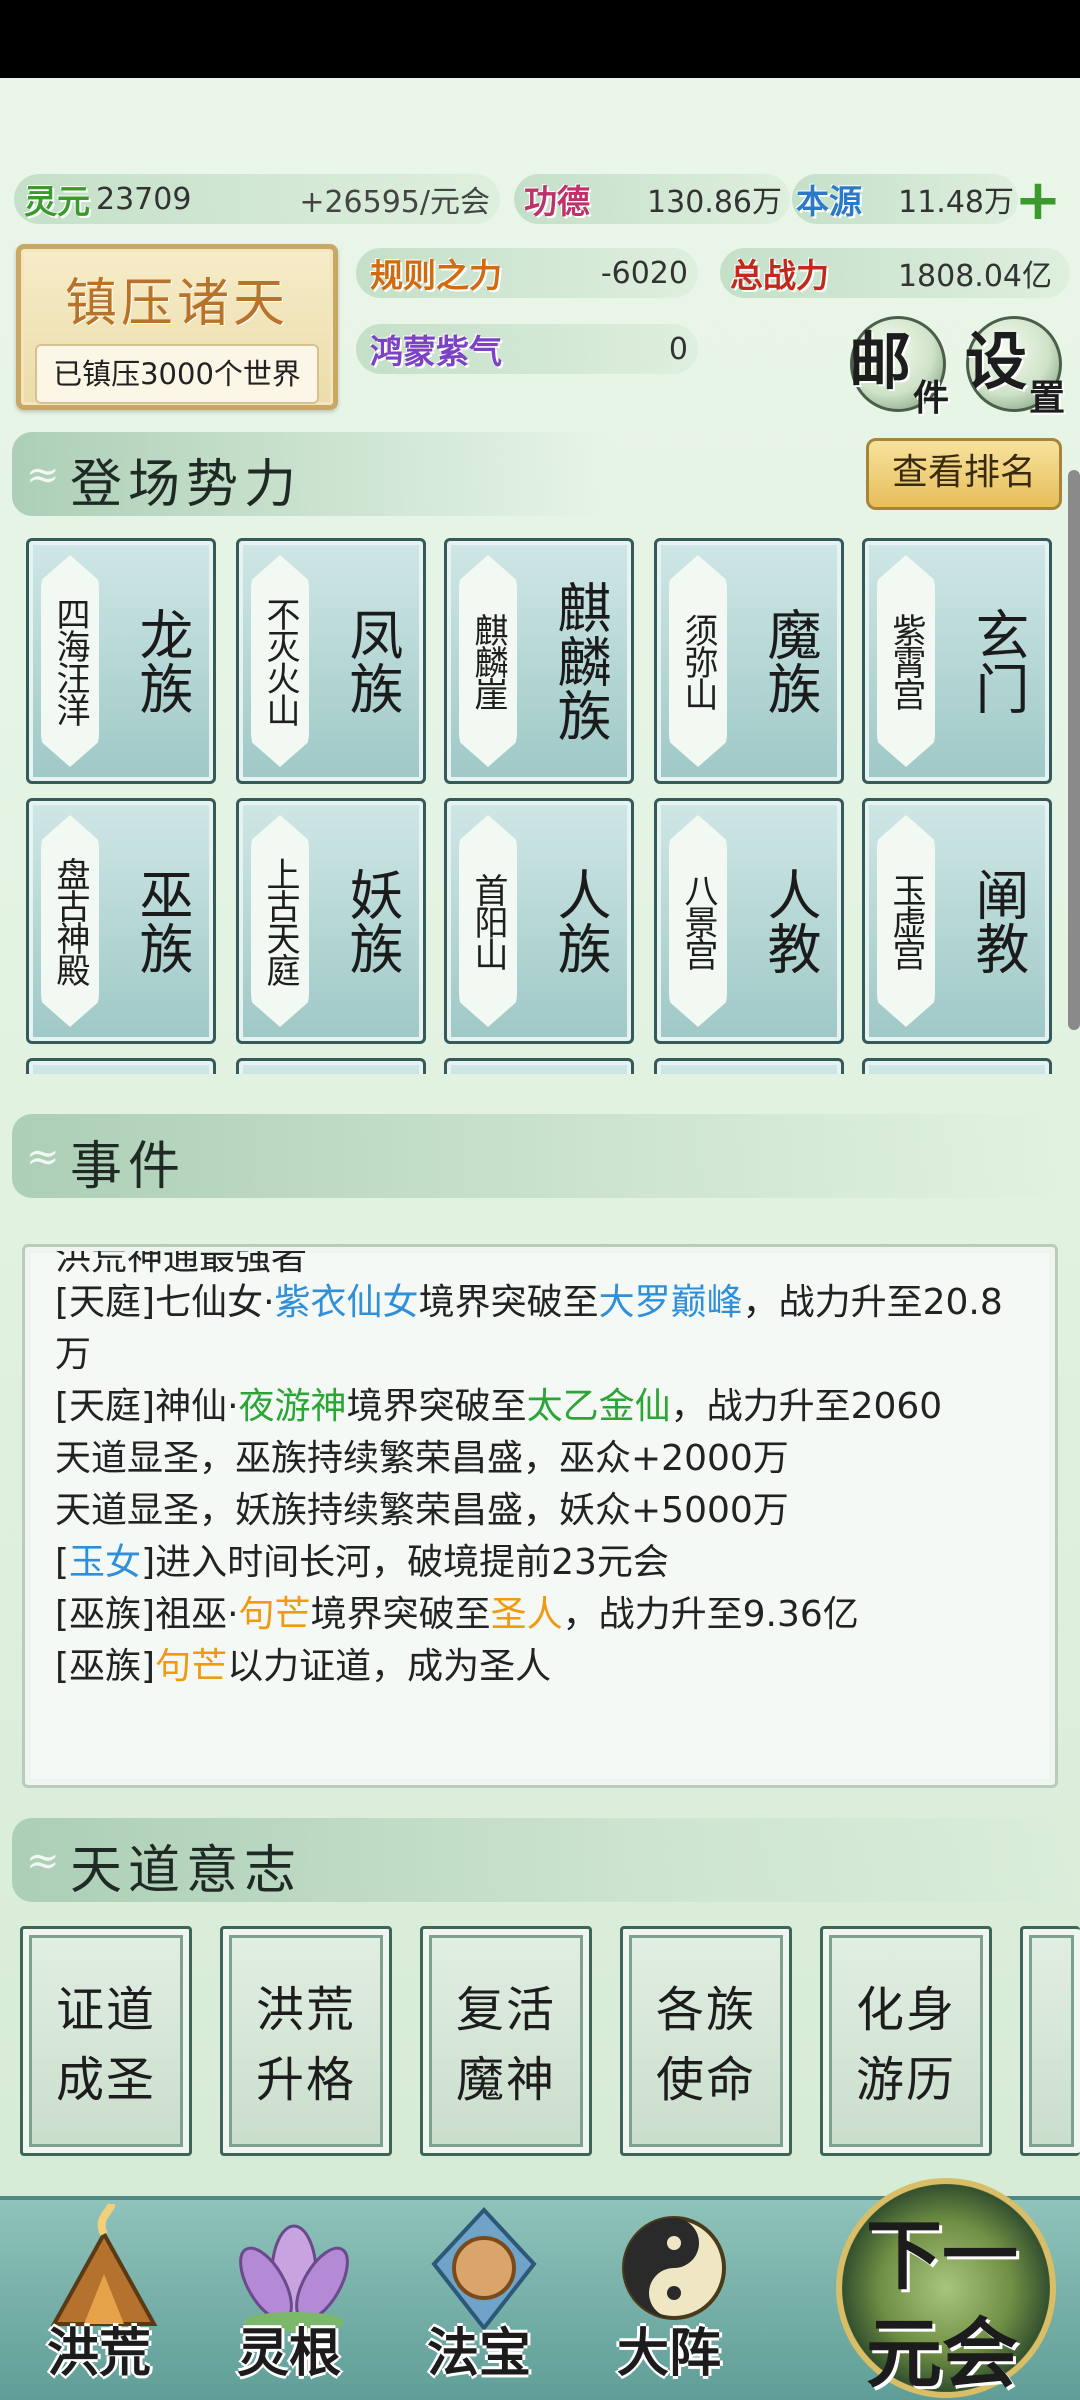  I want to click on event-text: [天庭]神仙·, so click(147, 1406).